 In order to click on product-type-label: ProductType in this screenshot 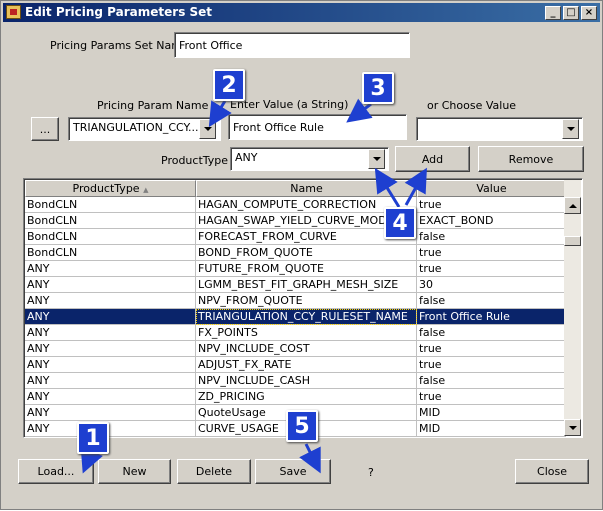, I will do `click(195, 160)`.